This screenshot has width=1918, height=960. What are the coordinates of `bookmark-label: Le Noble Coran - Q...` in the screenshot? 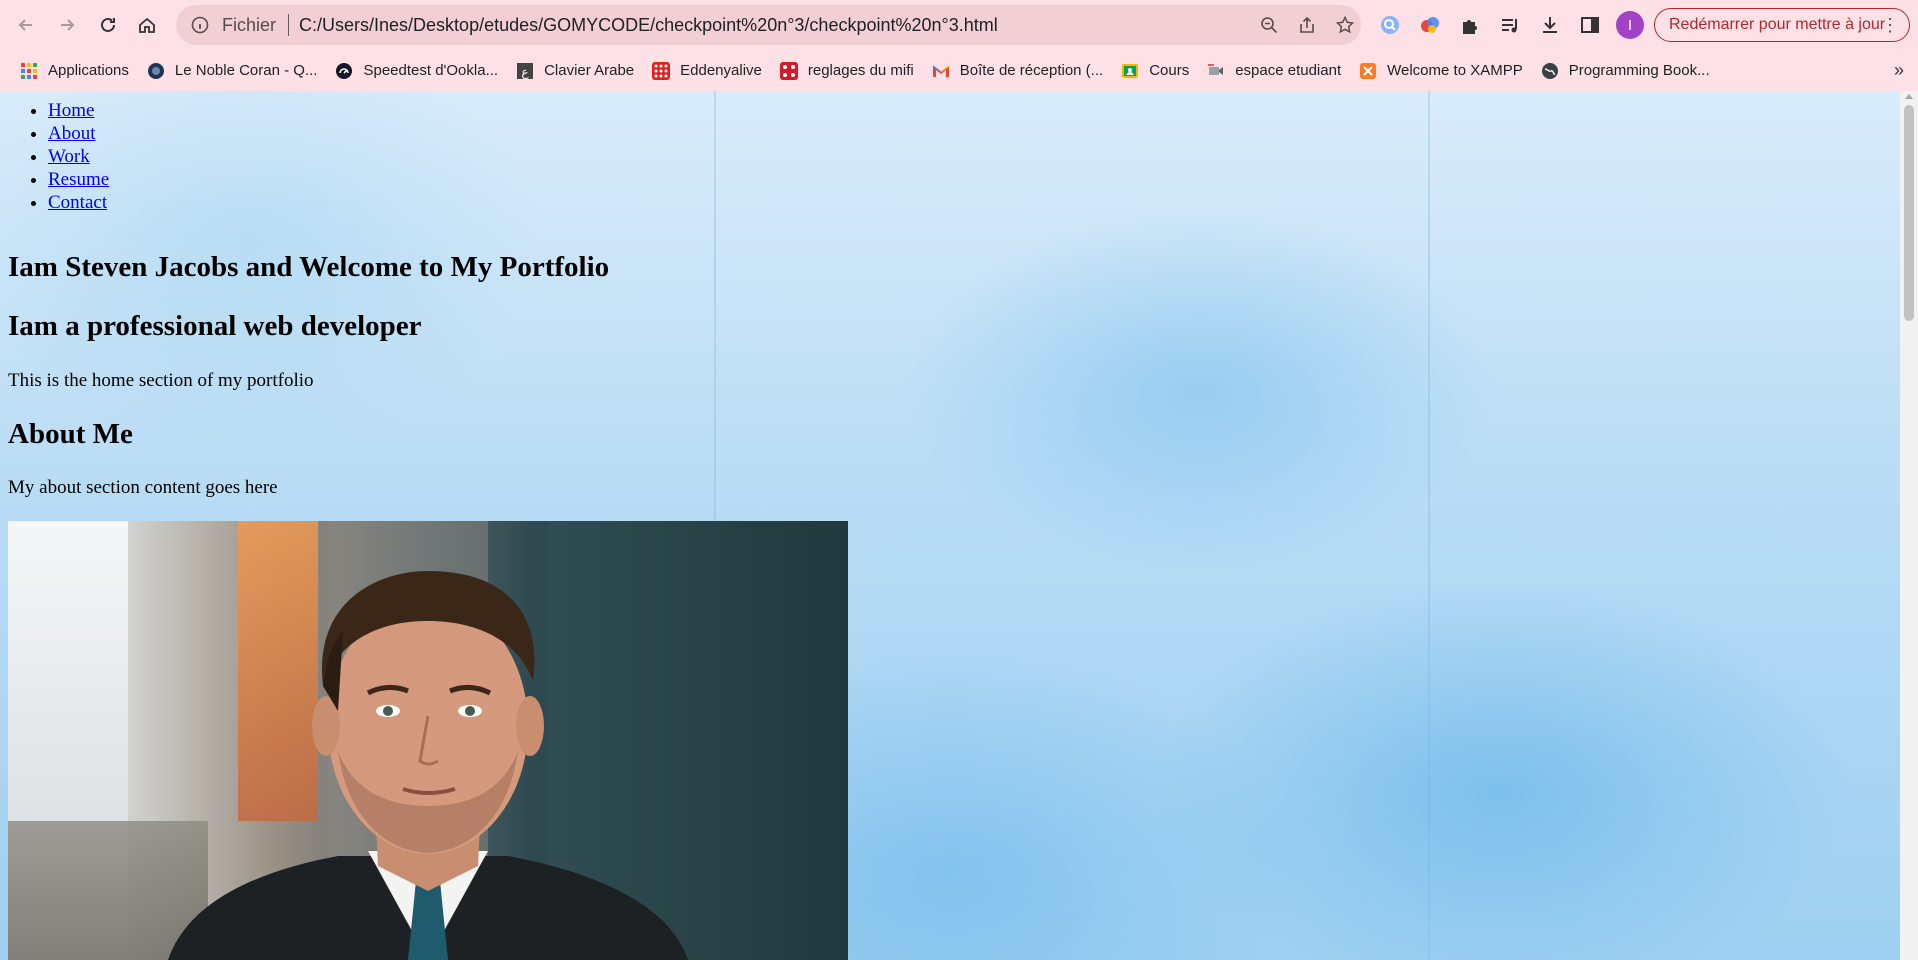 It's located at (246, 70).